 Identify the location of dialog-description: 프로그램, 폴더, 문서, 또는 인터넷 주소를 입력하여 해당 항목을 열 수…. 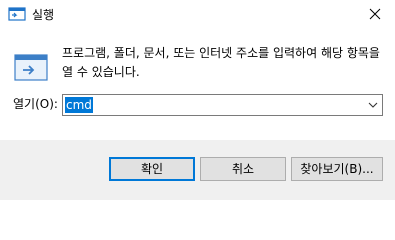
(221, 62).